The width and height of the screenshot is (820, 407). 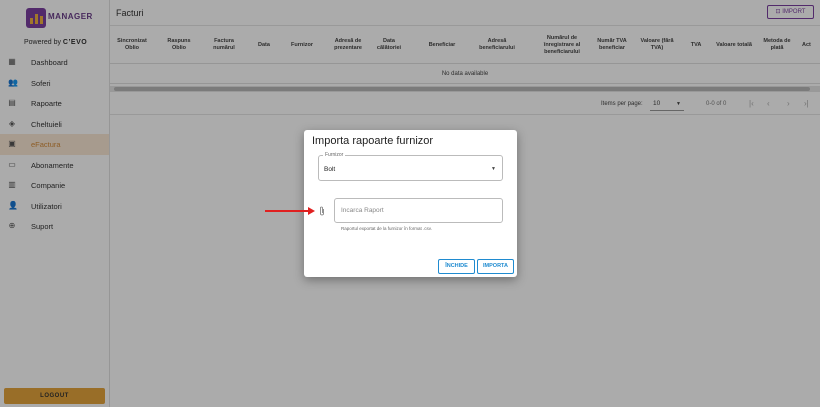 What do you see at coordinates (287, 211) in the screenshot?
I see `annotation-arrow-line` at bounding box center [287, 211].